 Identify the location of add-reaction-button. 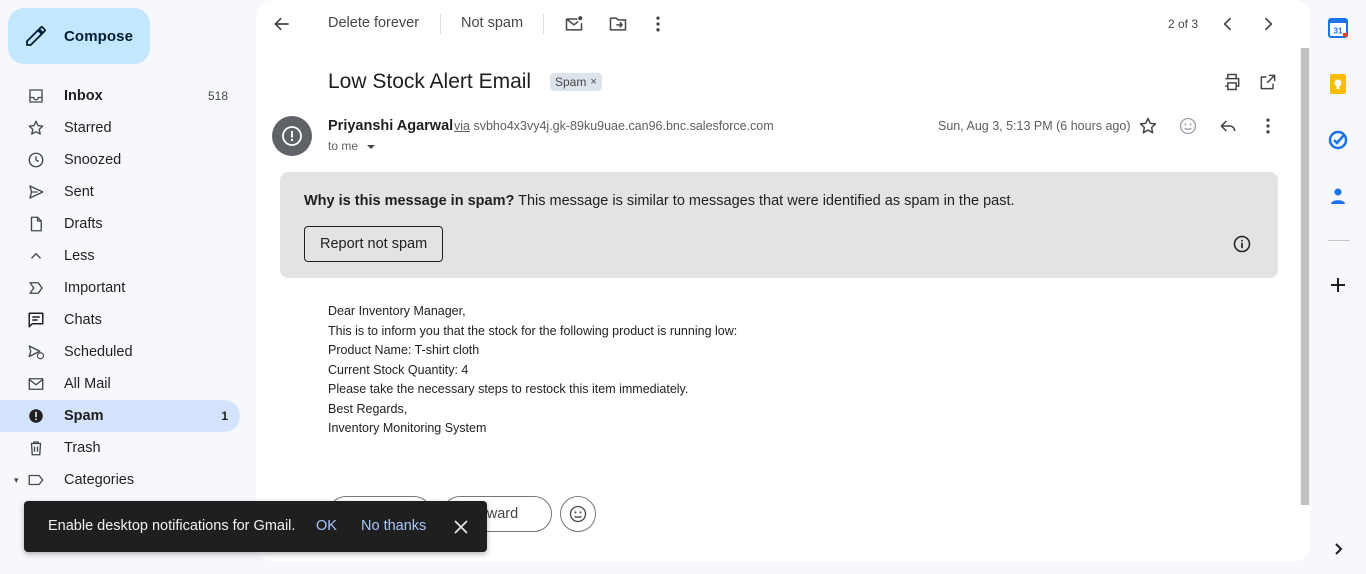
(1188, 126).